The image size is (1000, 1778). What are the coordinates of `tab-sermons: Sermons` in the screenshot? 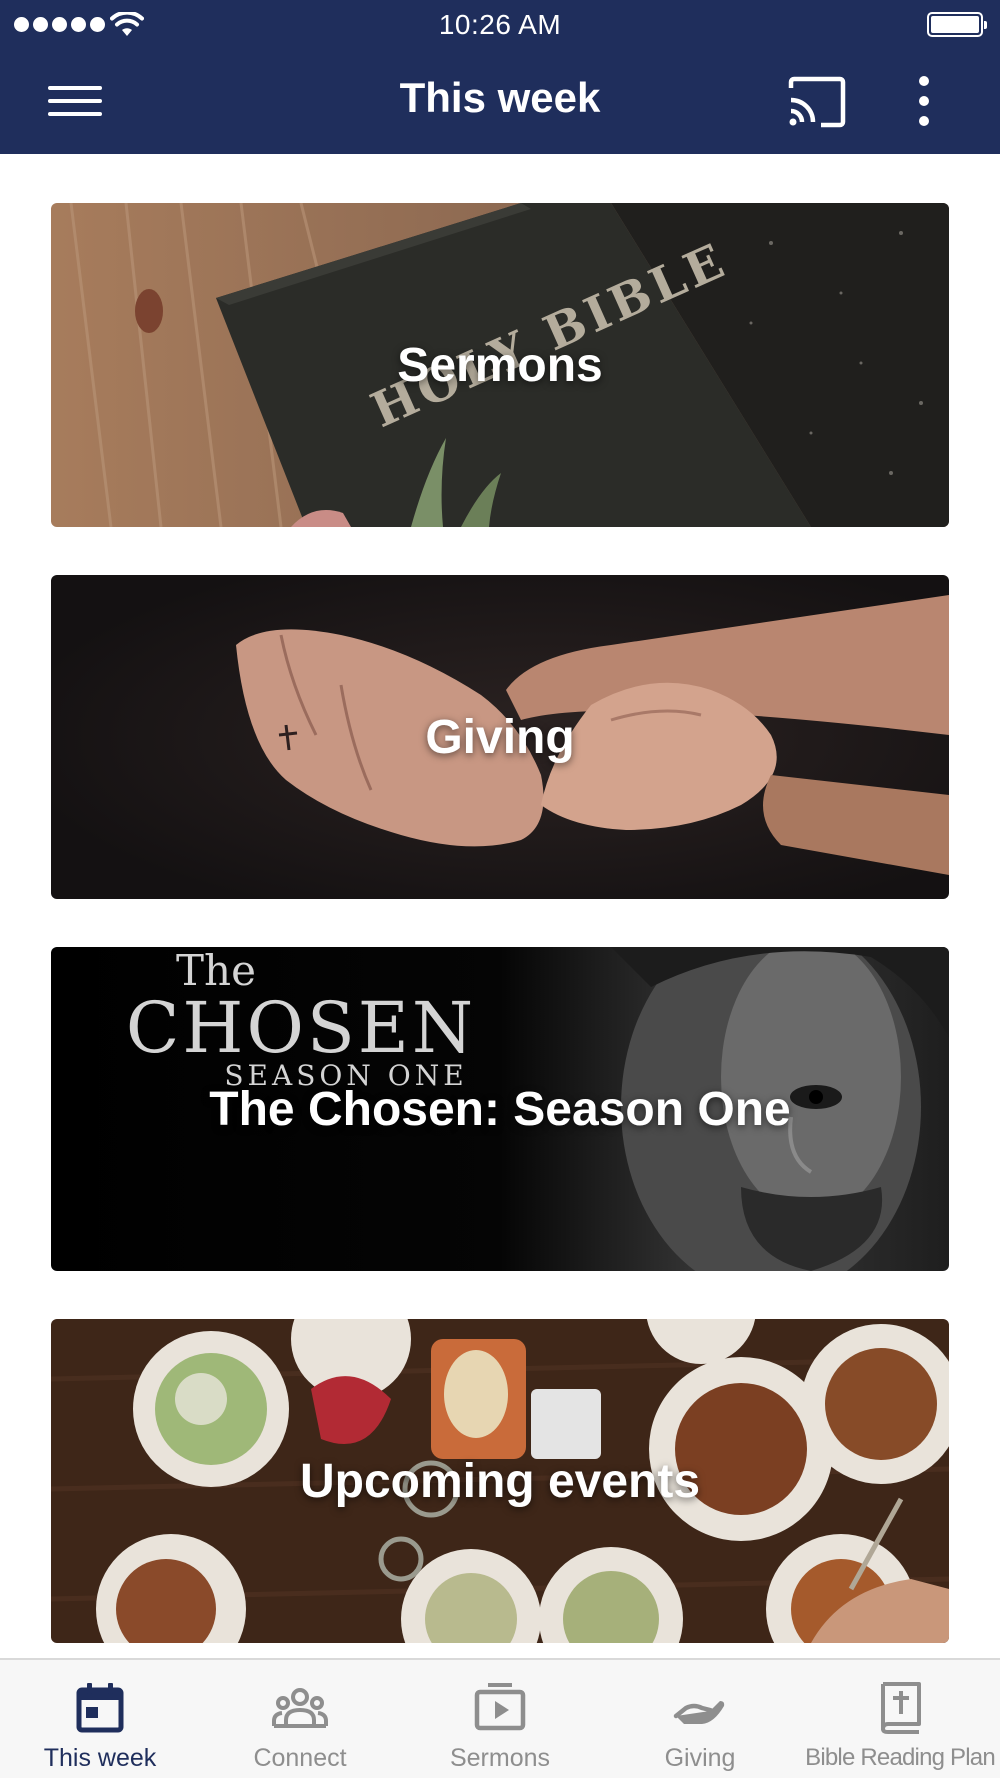 It's located at (500, 1719).